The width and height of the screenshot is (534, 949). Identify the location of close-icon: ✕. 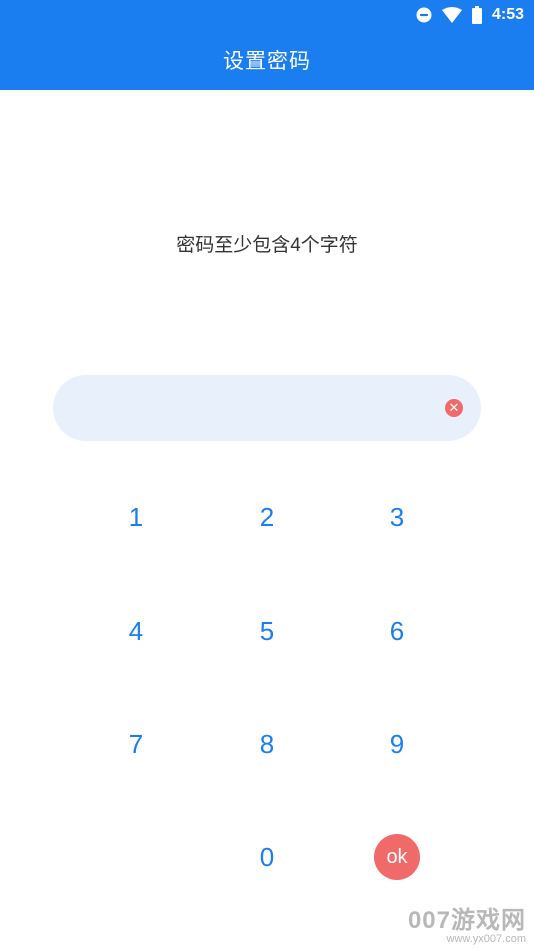
(454, 407).